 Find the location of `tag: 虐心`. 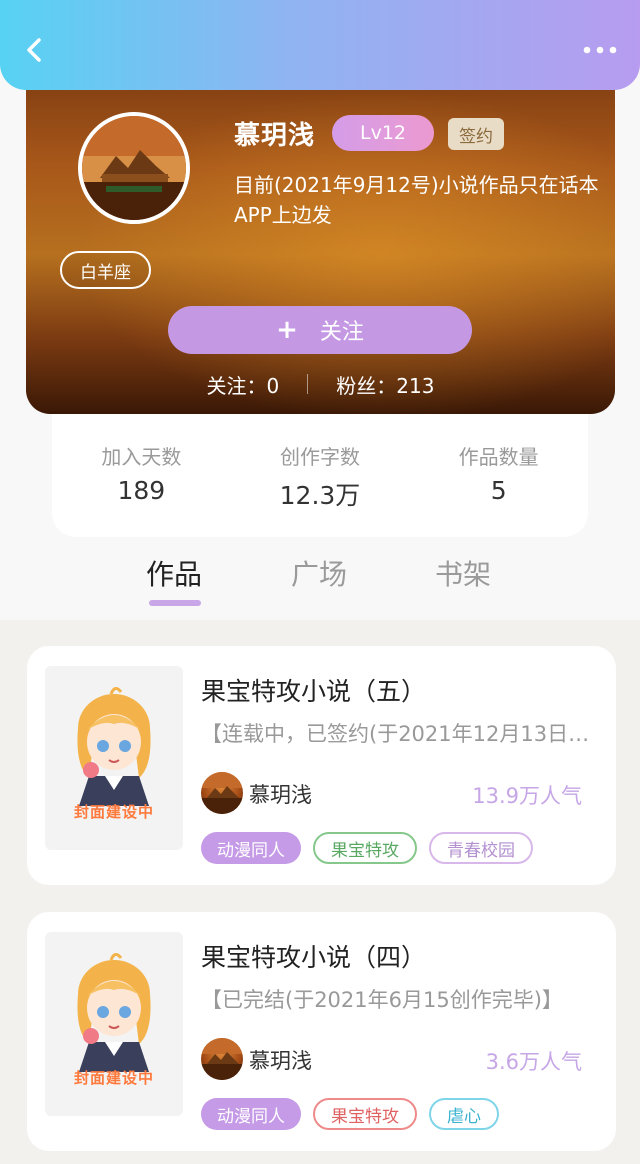

tag: 虐心 is located at coordinates (464, 1114).